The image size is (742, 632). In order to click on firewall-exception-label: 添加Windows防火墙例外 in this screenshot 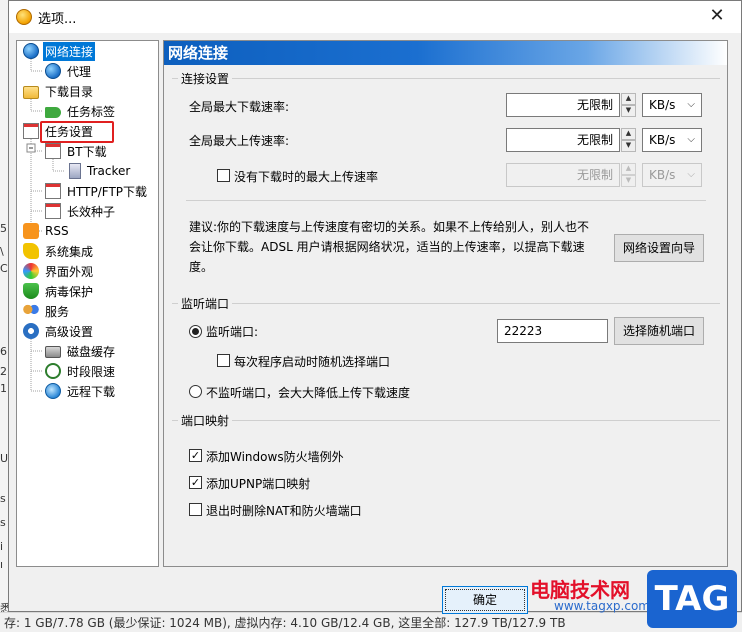, I will do `click(275, 457)`.